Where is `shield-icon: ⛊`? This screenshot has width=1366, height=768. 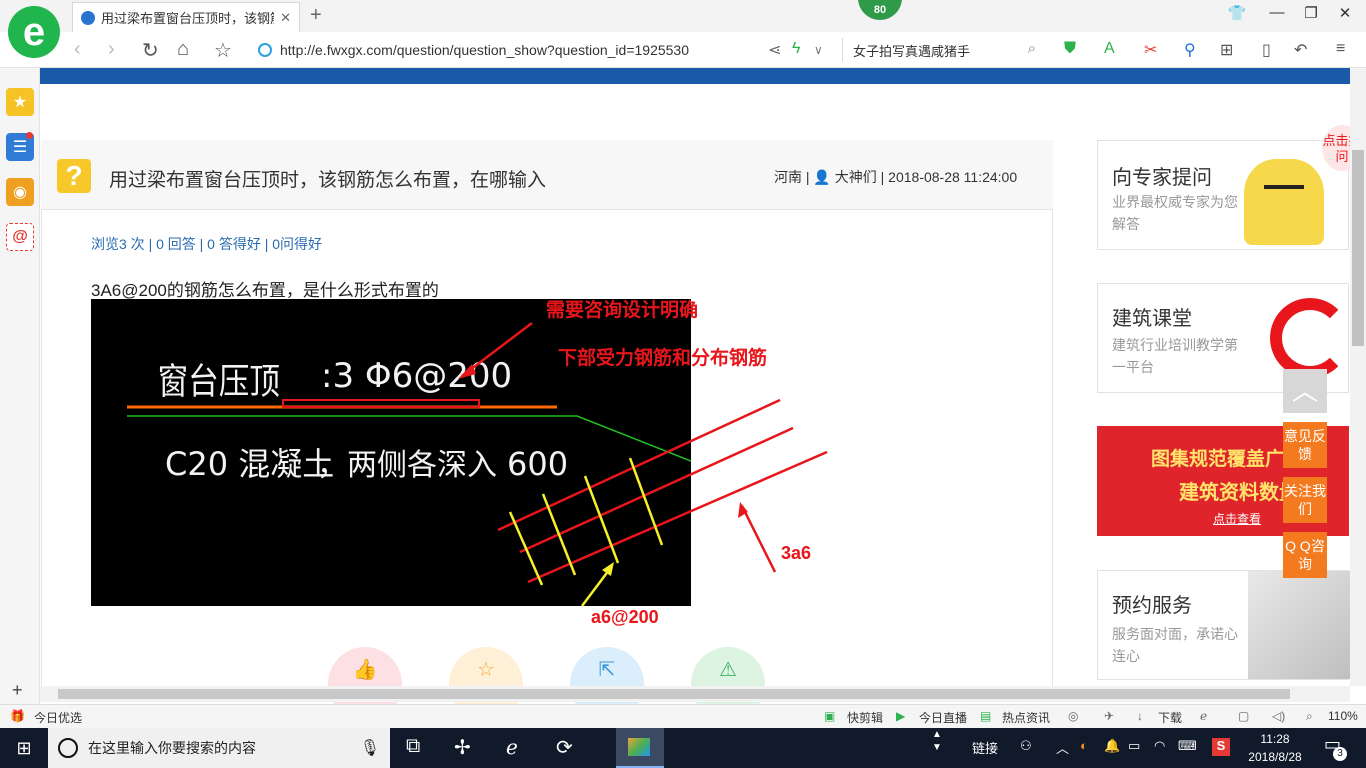
shield-icon: ⛊ is located at coordinates (1070, 49).